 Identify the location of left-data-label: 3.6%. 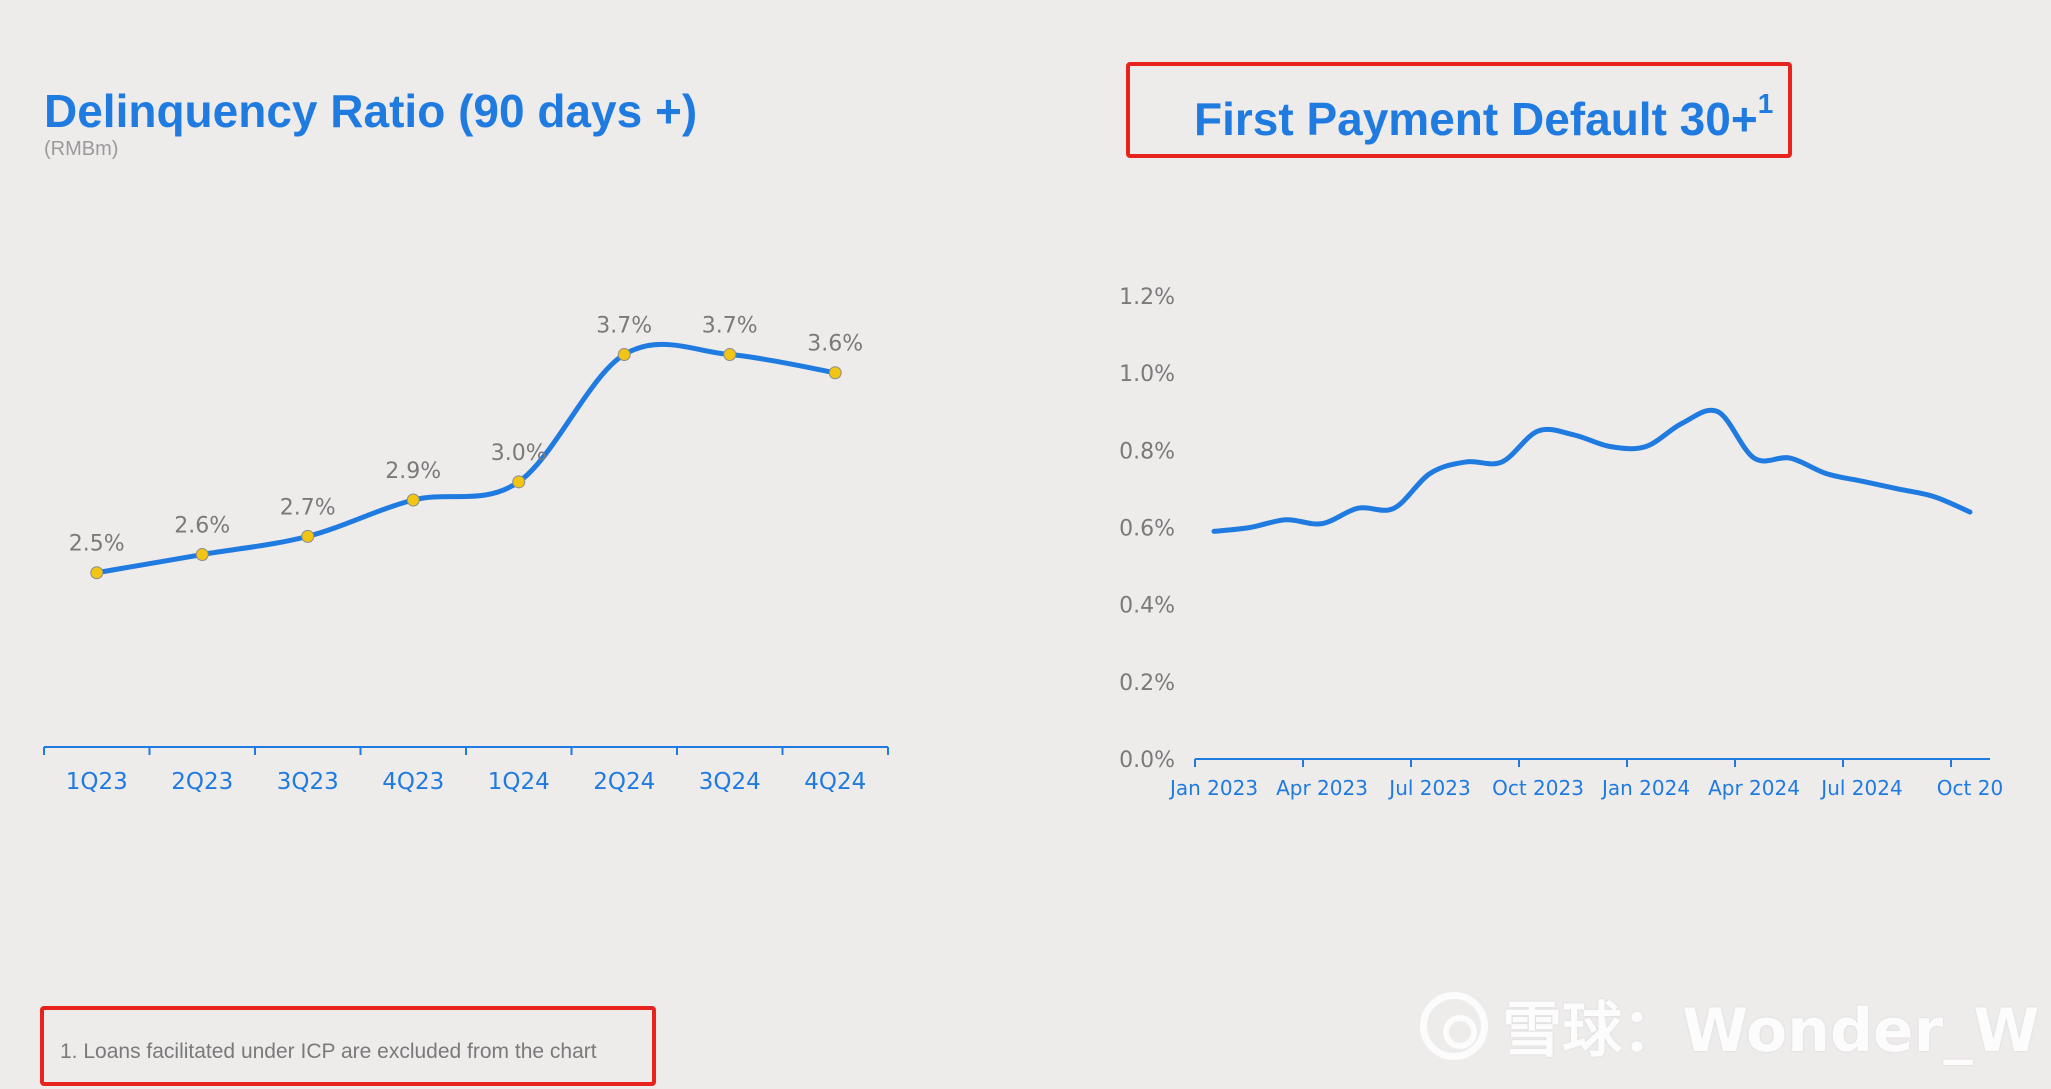
(835, 344).